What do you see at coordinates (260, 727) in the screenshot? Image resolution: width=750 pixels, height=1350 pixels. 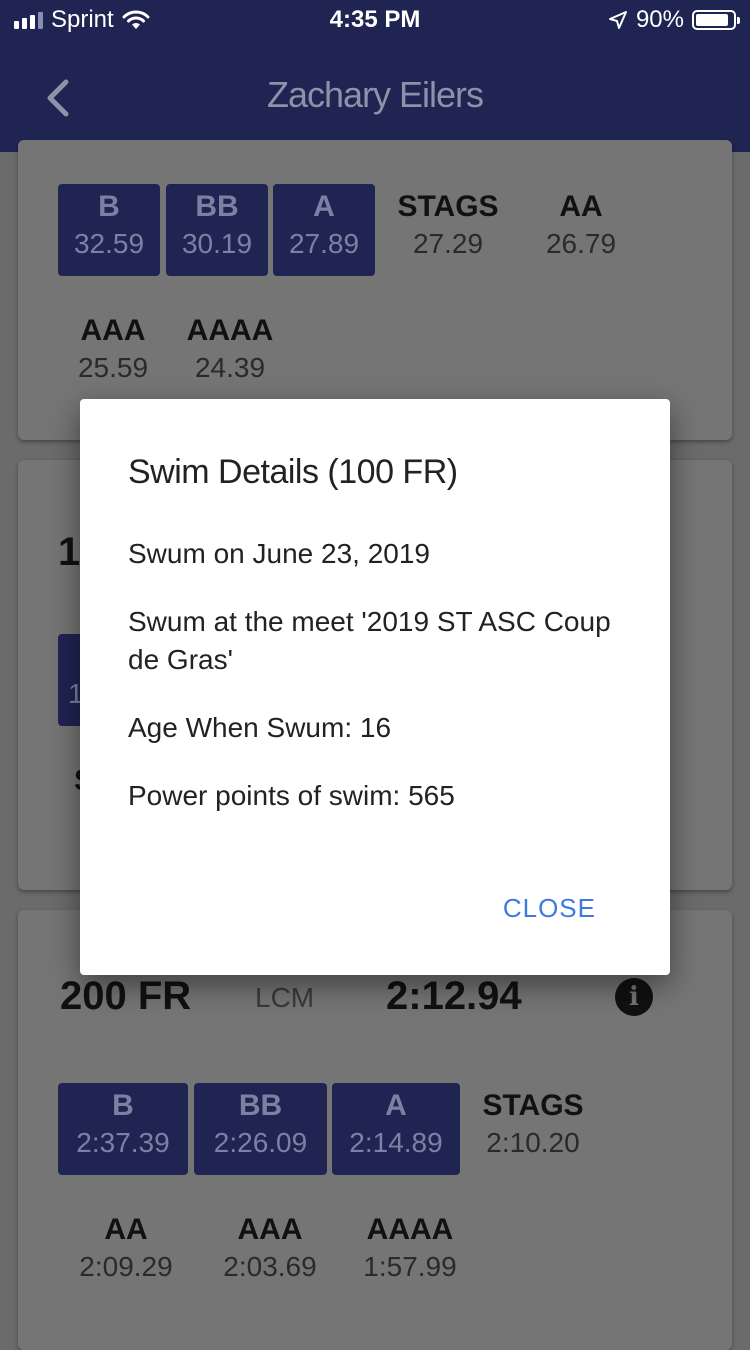 I see `age-text: Age When Swum: 16` at bounding box center [260, 727].